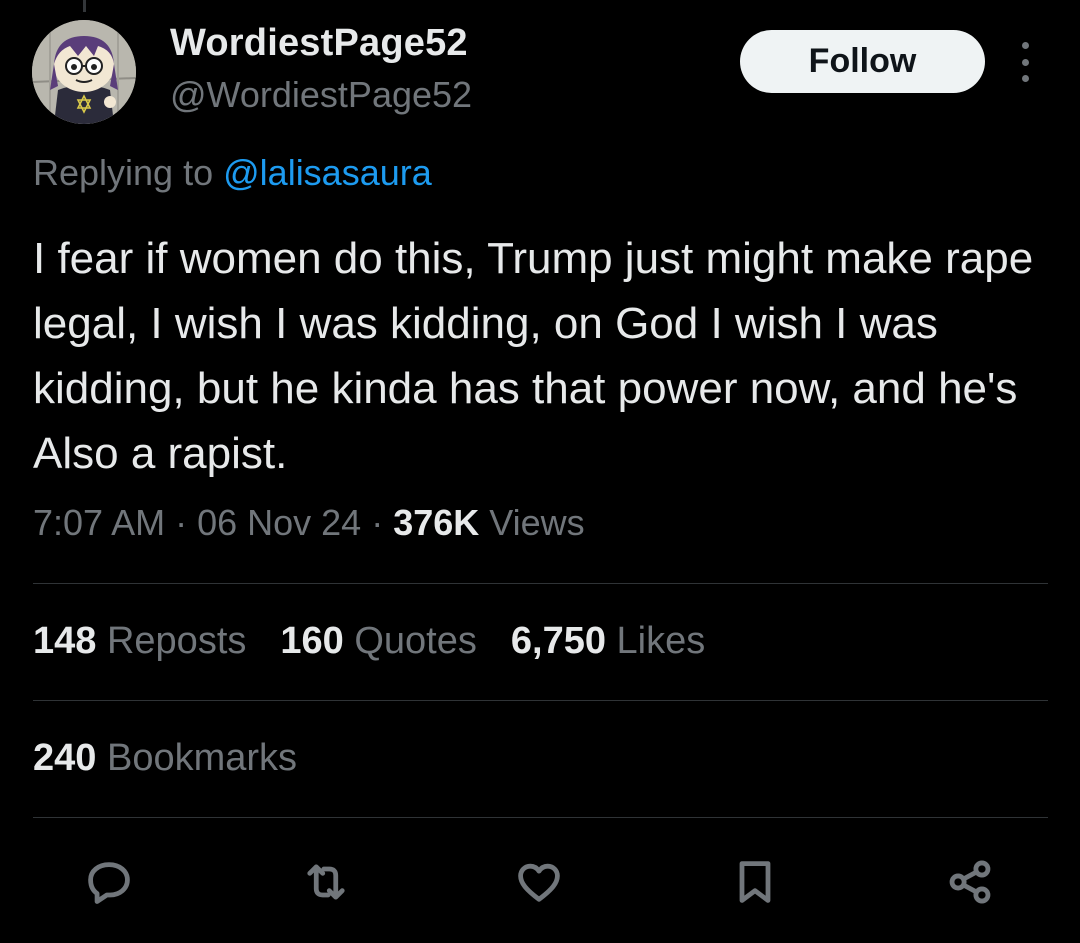 The width and height of the screenshot is (1080, 943). I want to click on reposts-stat: 148 Reposts, so click(139, 641).